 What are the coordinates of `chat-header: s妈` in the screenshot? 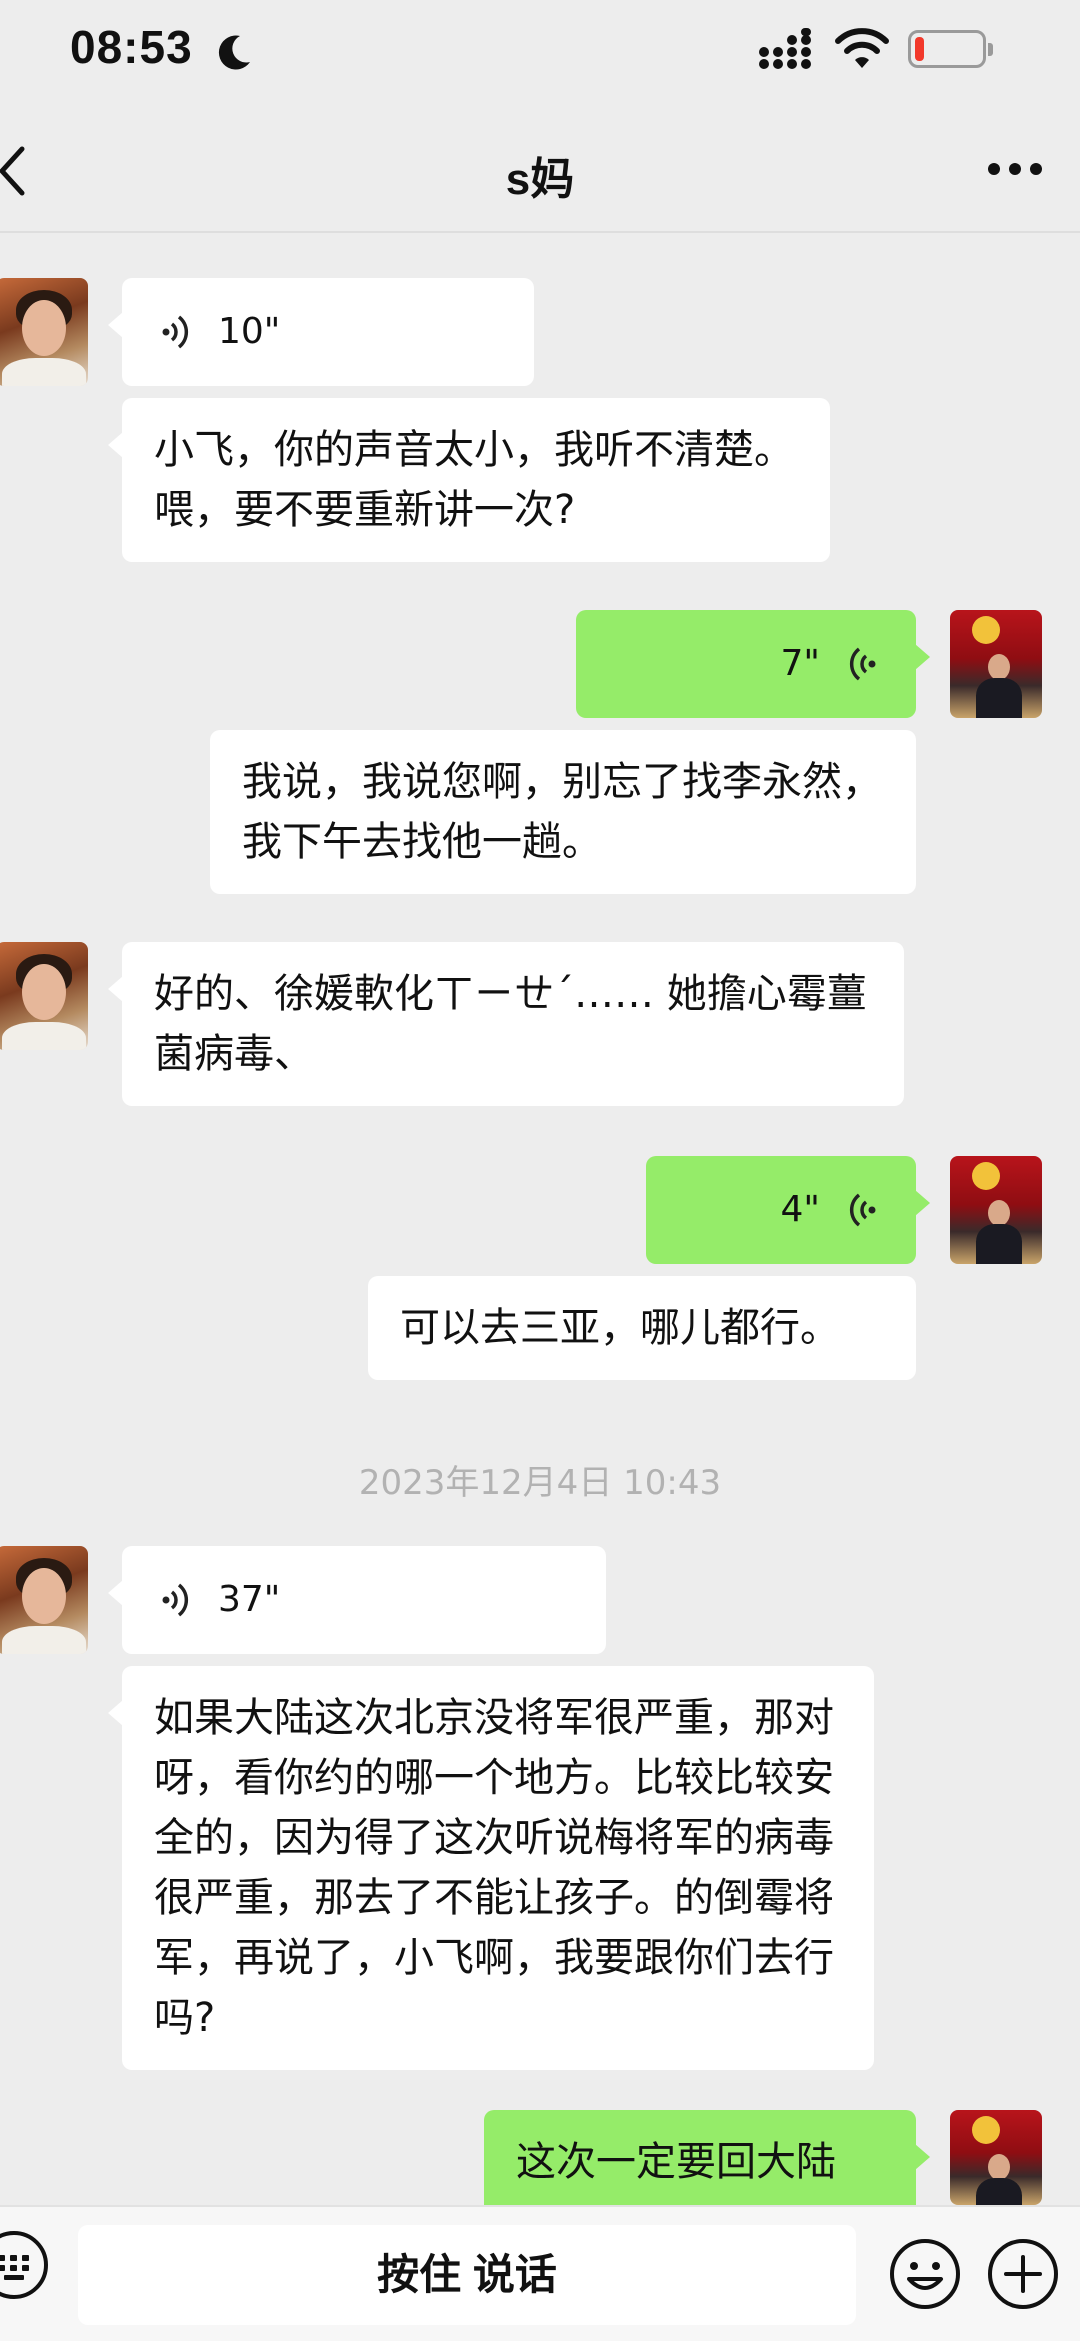 It's located at (540, 169).